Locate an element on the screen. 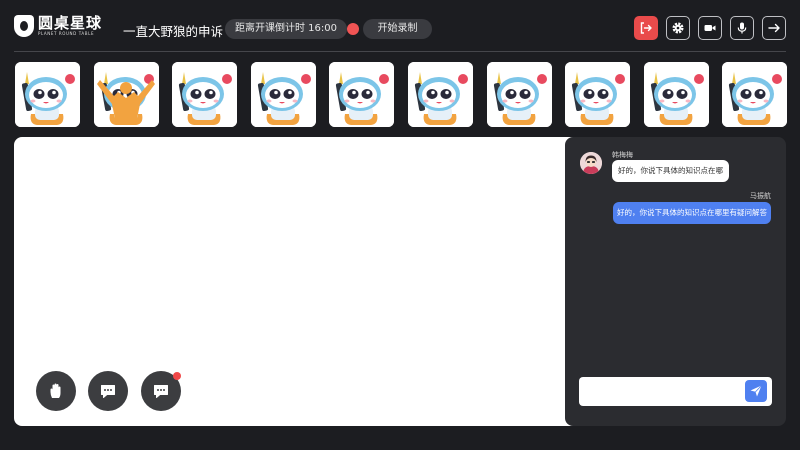  microphone-icon is located at coordinates (742, 28).